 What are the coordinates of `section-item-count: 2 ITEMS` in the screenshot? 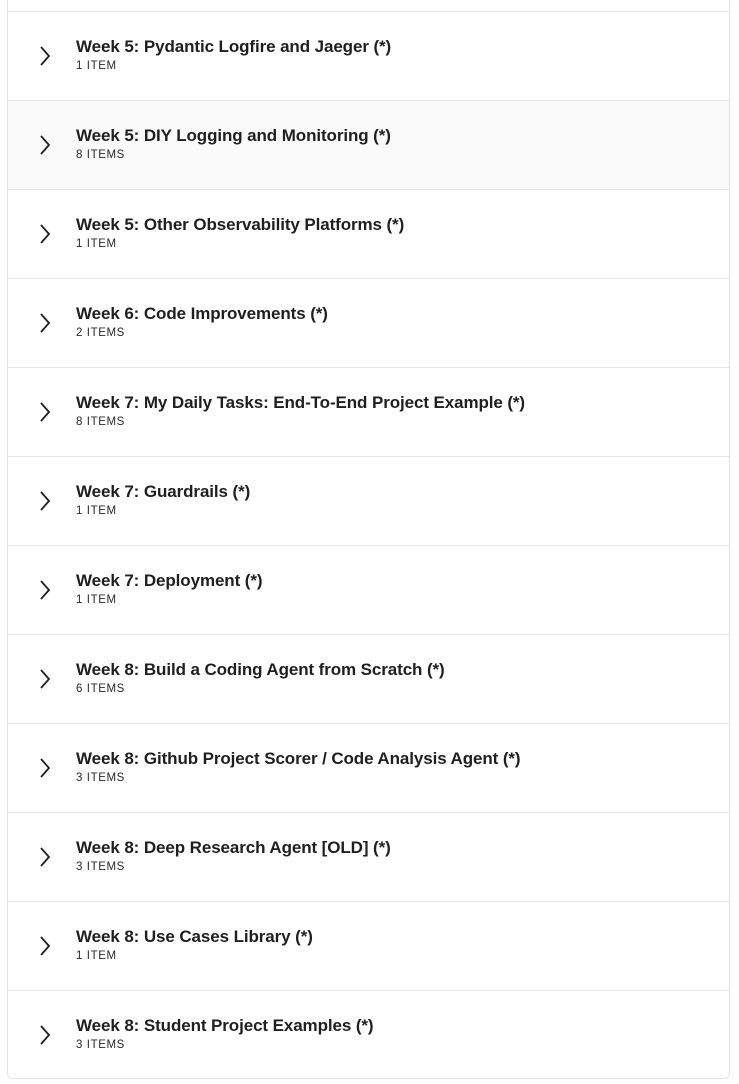 It's located at (100, 333).